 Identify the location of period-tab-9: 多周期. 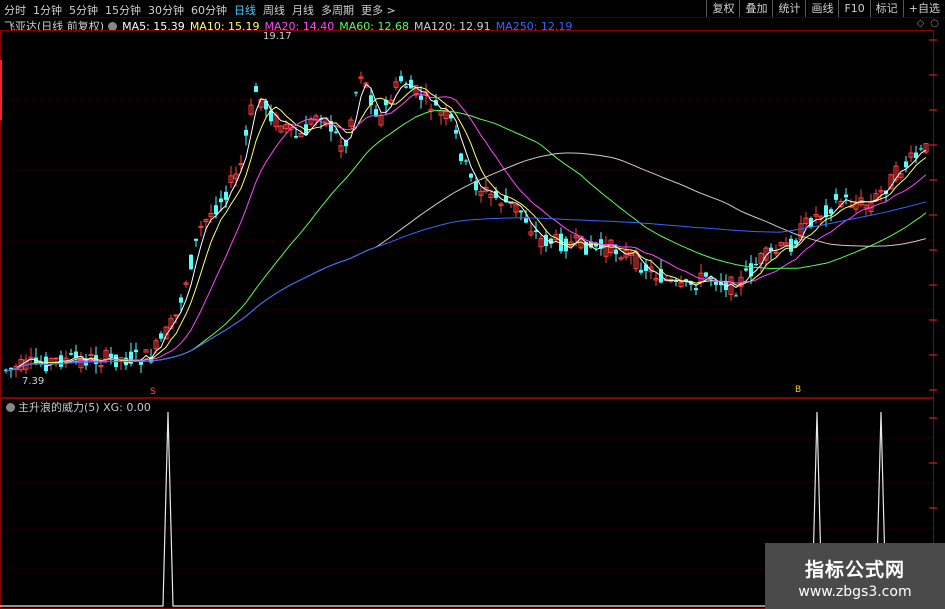
(337, 10).